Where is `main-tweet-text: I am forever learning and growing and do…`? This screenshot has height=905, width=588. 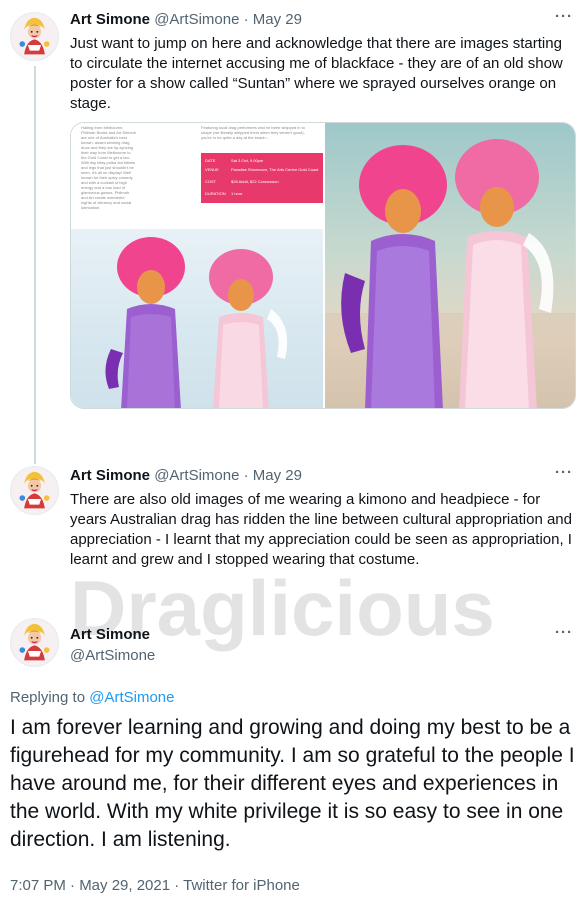
main-tweet-text: I am forever learning and growing and do… is located at coordinates (292, 783).